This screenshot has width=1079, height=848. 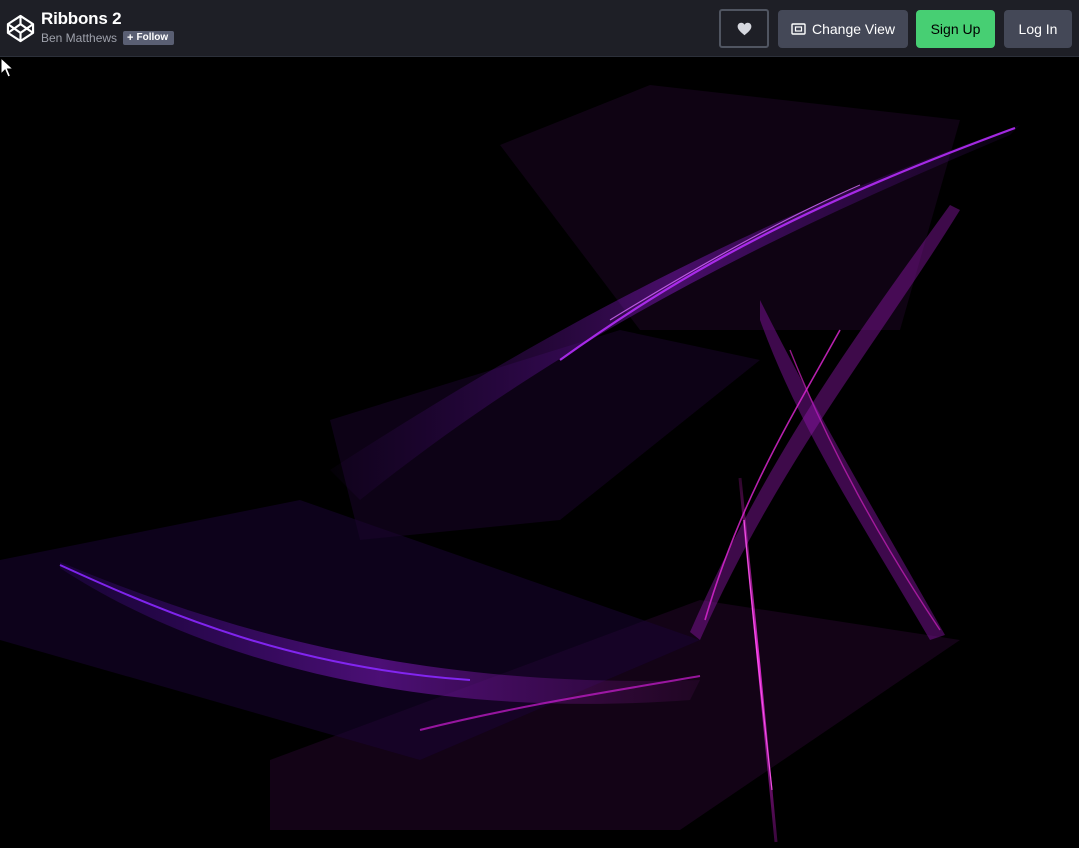 What do you see at coordinates (152, 37) in the screenshot?
I see `follow-label: Follow` at bounding box center [152, 37].